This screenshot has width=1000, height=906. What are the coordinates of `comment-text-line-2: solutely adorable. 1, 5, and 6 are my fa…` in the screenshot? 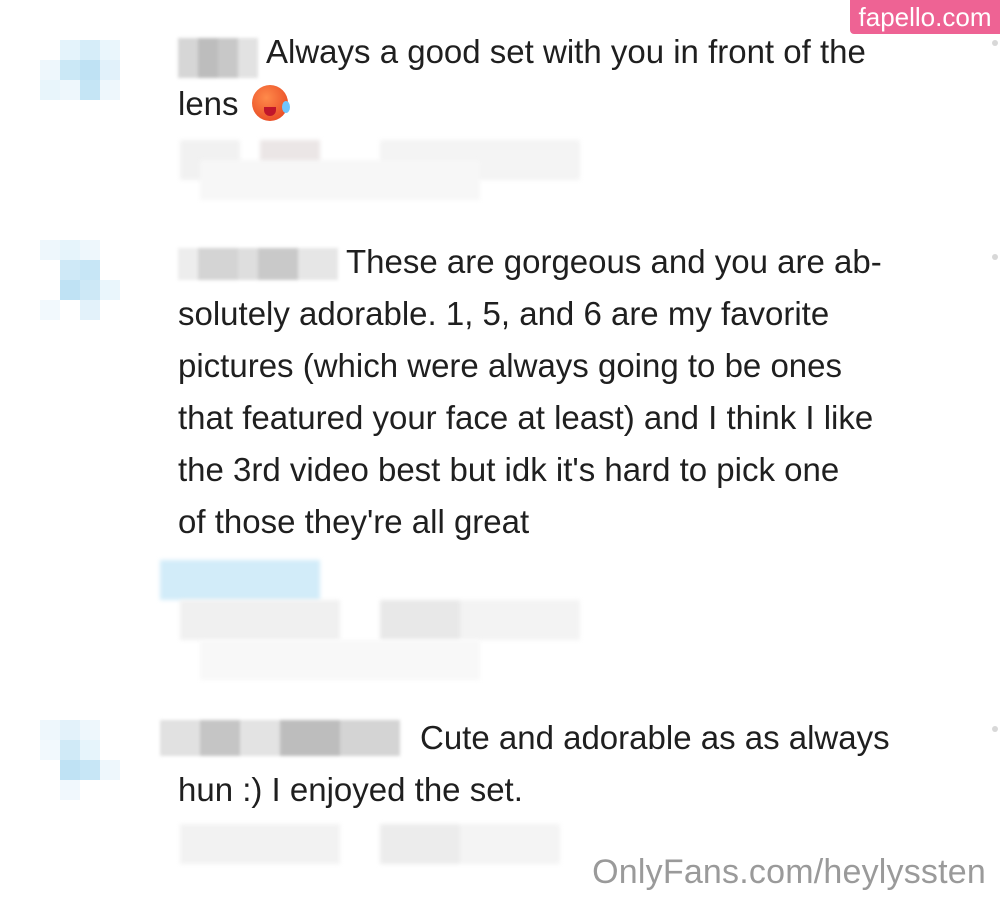 It's located at (504, 313).